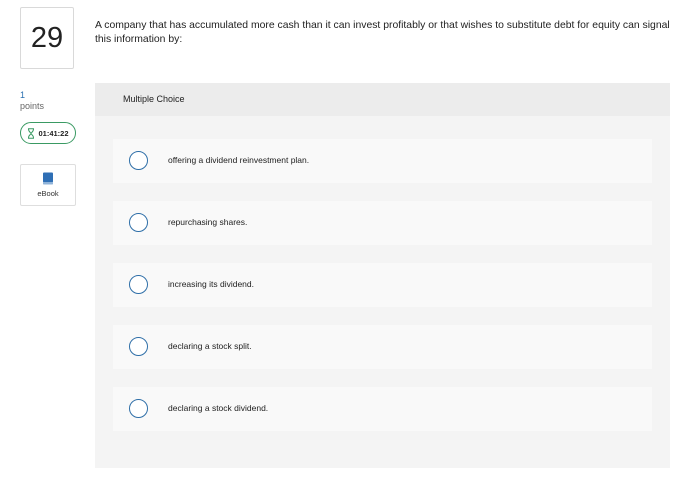 The height and width of the screenshot is (502, 700). I want to click on ebook-button: eBook, so click(48, 185).